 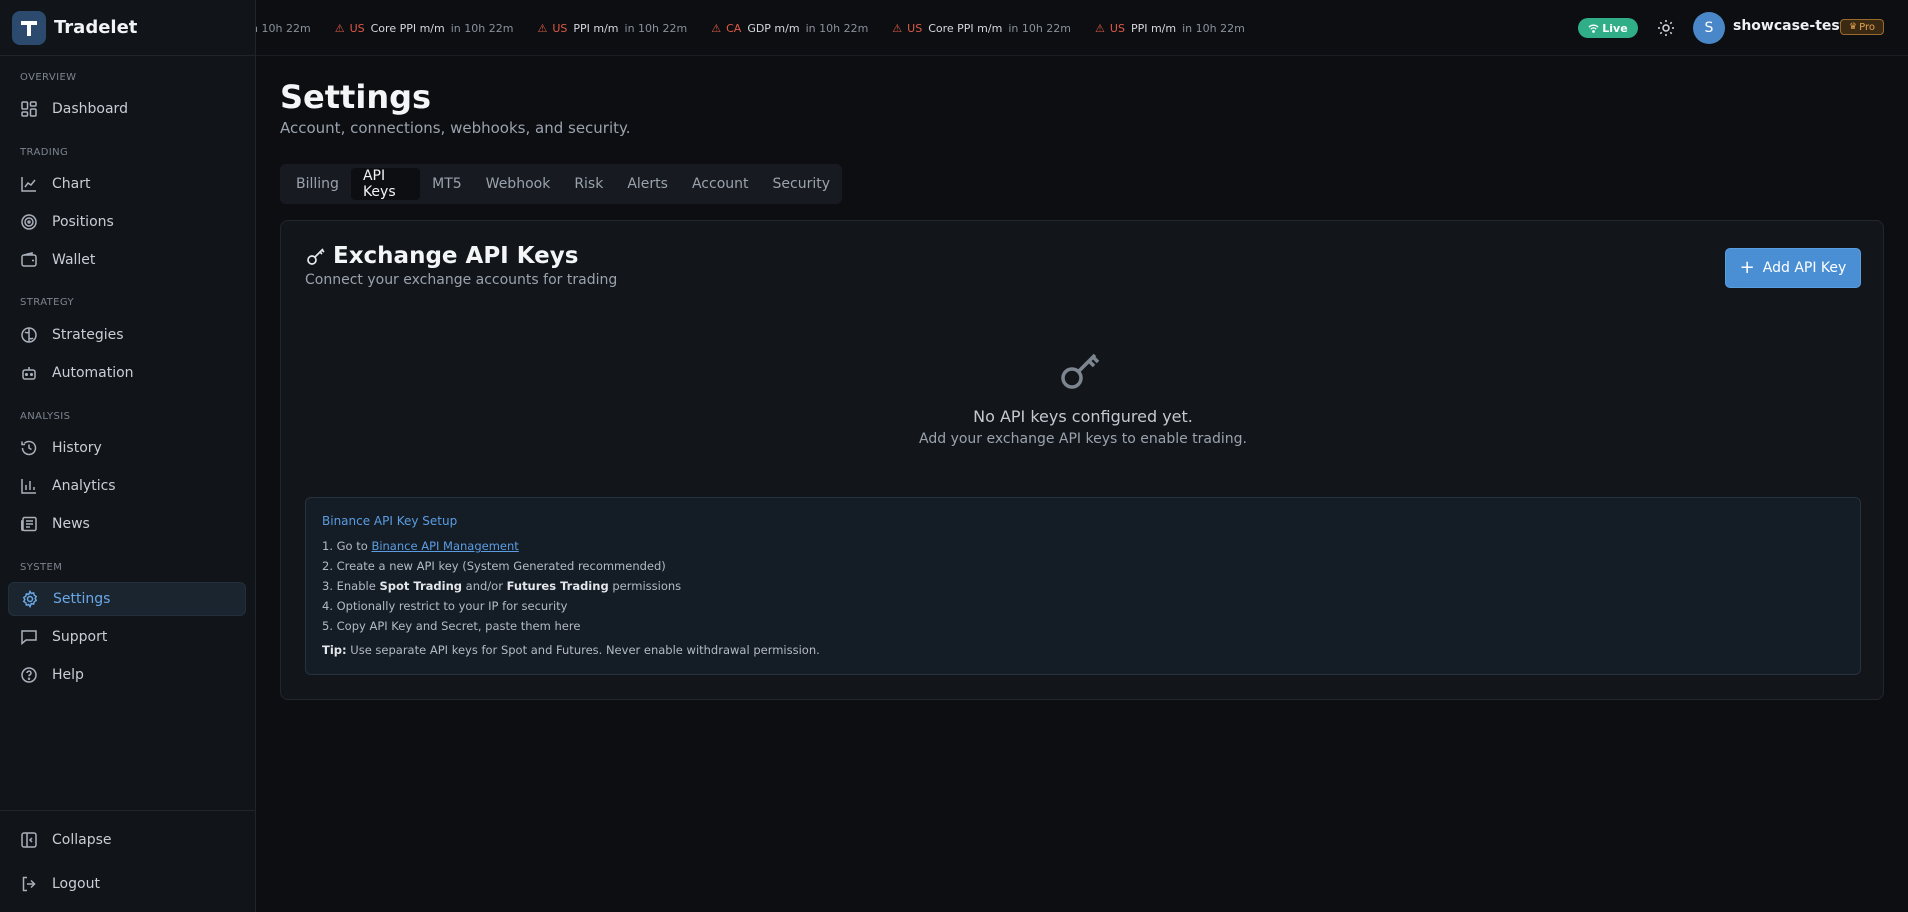 I want to click on sidebar-item-chart: Chart, so click(x=127, y=184).